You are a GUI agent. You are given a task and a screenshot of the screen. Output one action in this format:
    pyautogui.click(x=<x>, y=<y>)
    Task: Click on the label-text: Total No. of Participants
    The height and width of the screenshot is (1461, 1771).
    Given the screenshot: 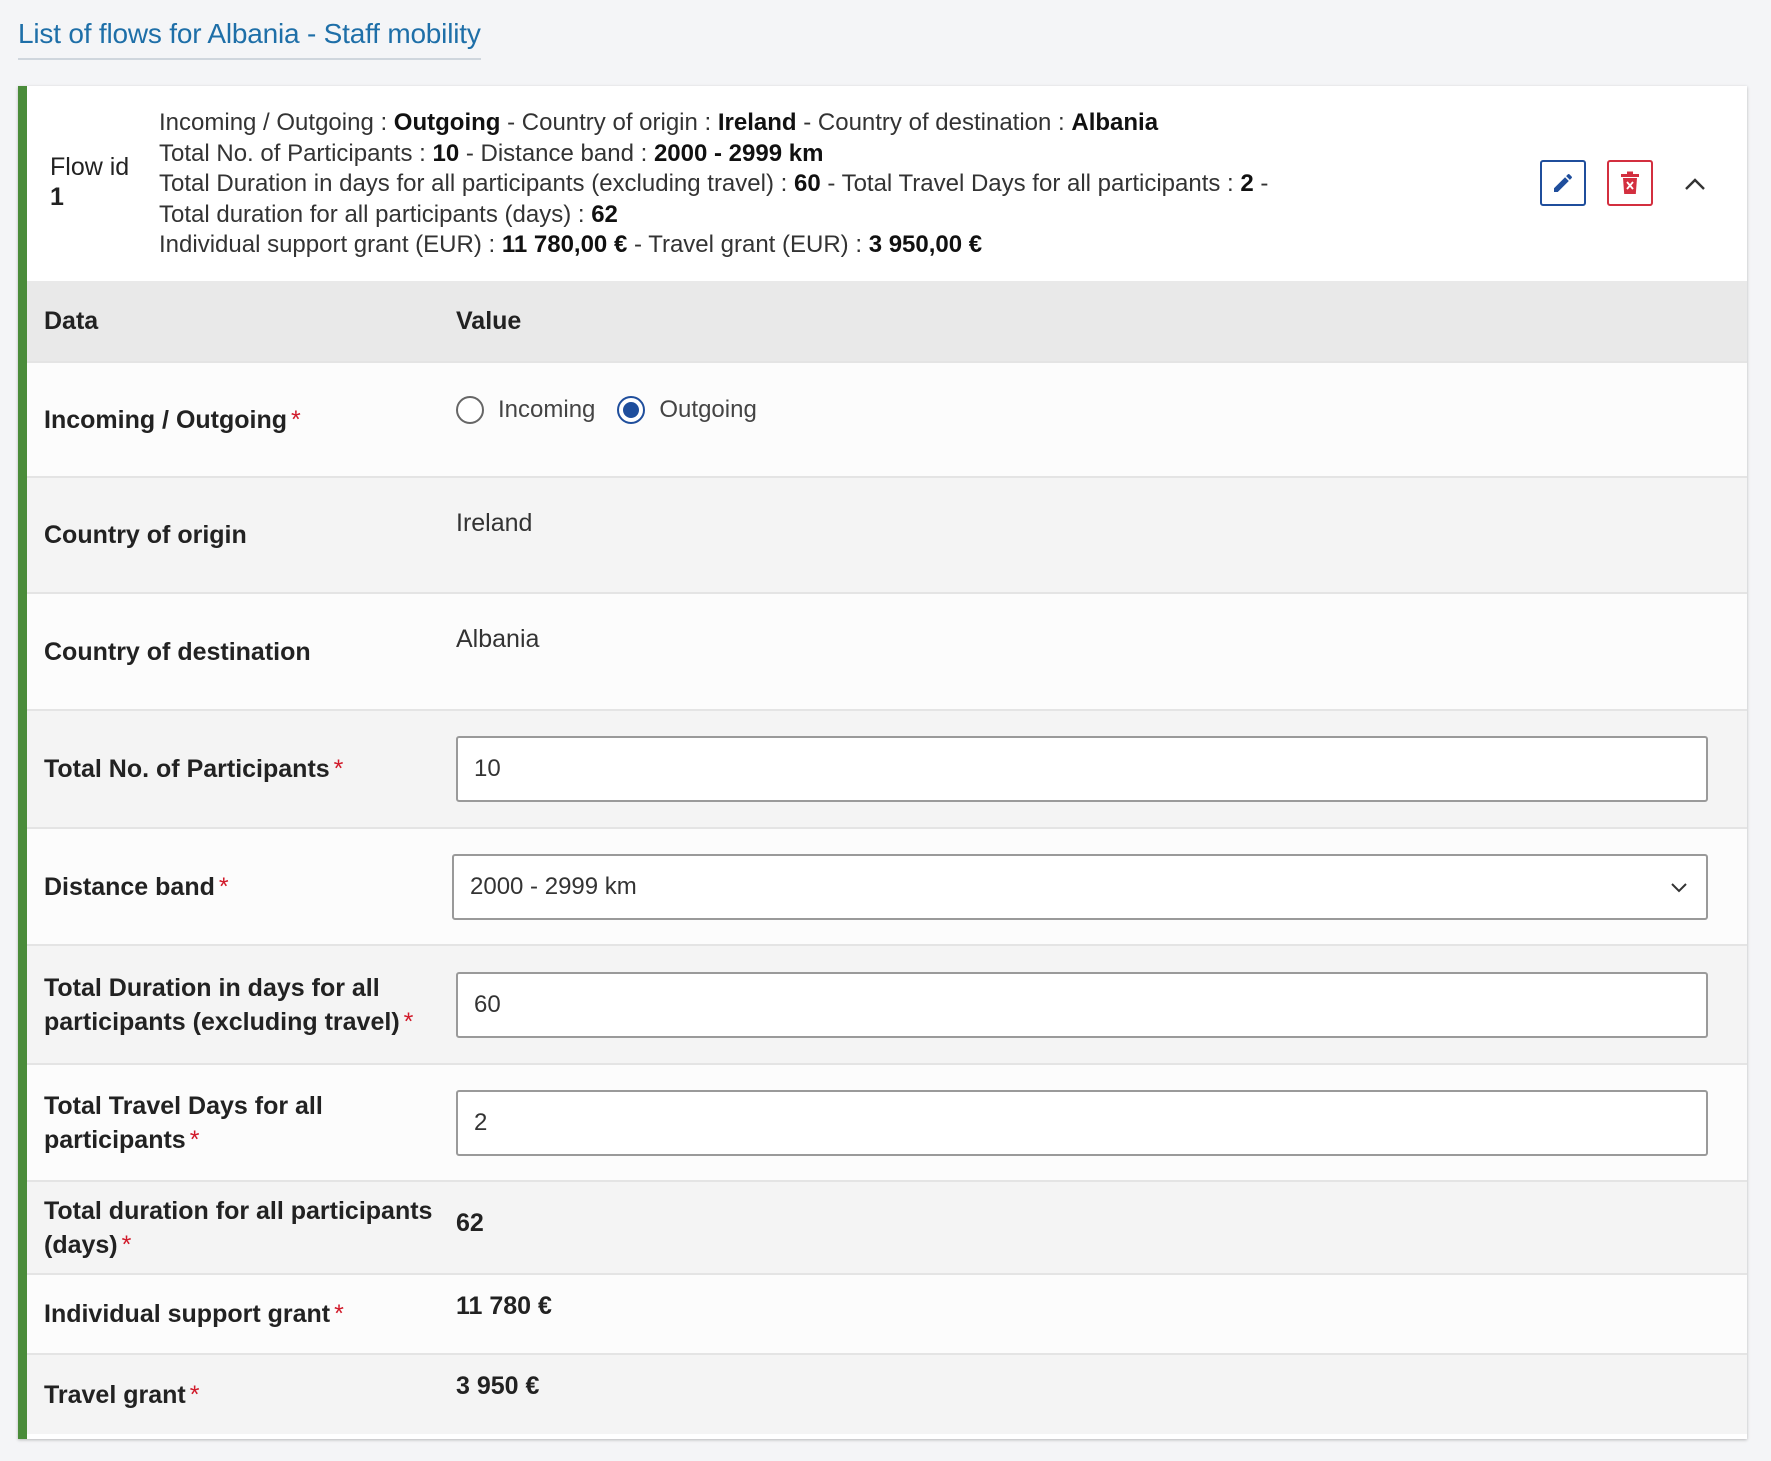 What is the action you would take?
    pyautogui.click(x=187, y=769)
    